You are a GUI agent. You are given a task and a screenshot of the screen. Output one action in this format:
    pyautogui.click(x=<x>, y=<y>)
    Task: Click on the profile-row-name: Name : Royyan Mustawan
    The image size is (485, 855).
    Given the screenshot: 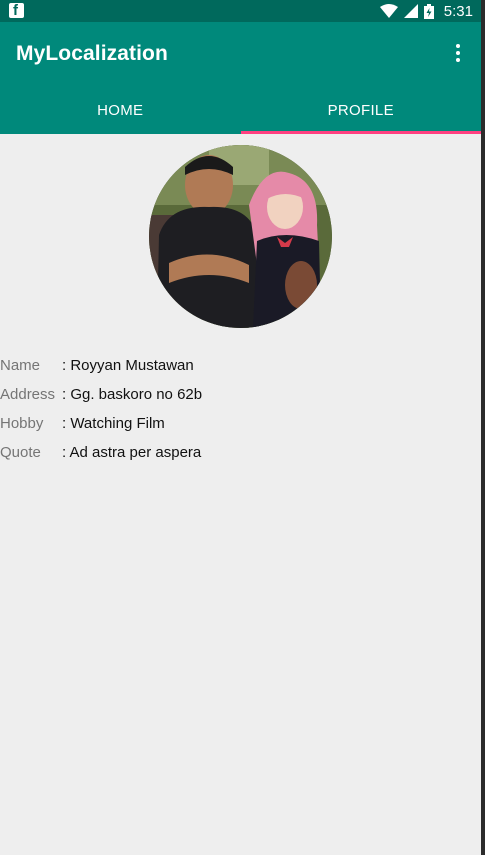 What is the action you would take?
    pyautogui.click(x=240, y=365)
    